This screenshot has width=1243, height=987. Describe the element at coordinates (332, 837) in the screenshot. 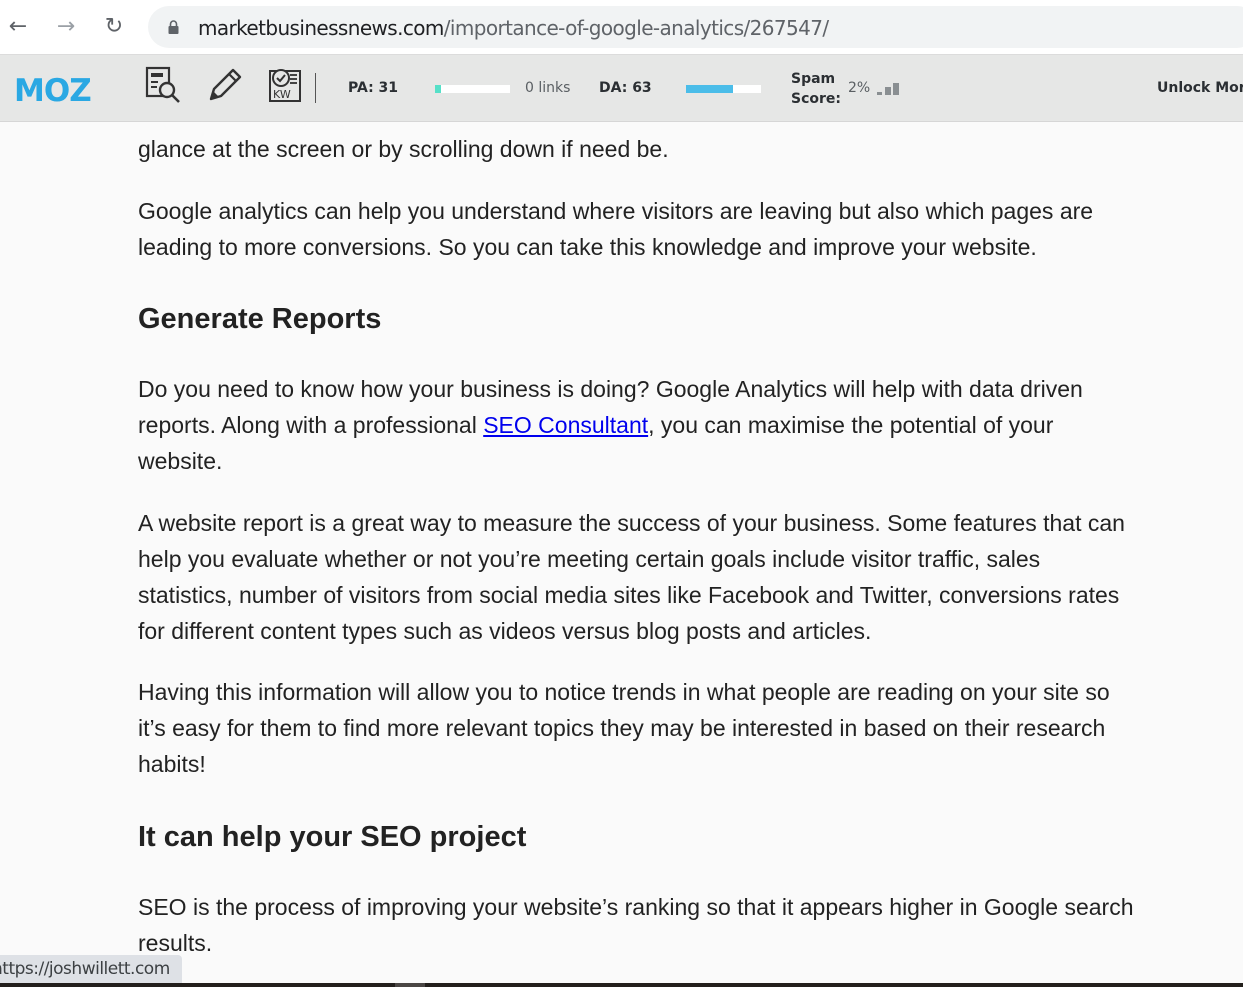

I see `heading-seo-project: It can help your SEO project` at that location.